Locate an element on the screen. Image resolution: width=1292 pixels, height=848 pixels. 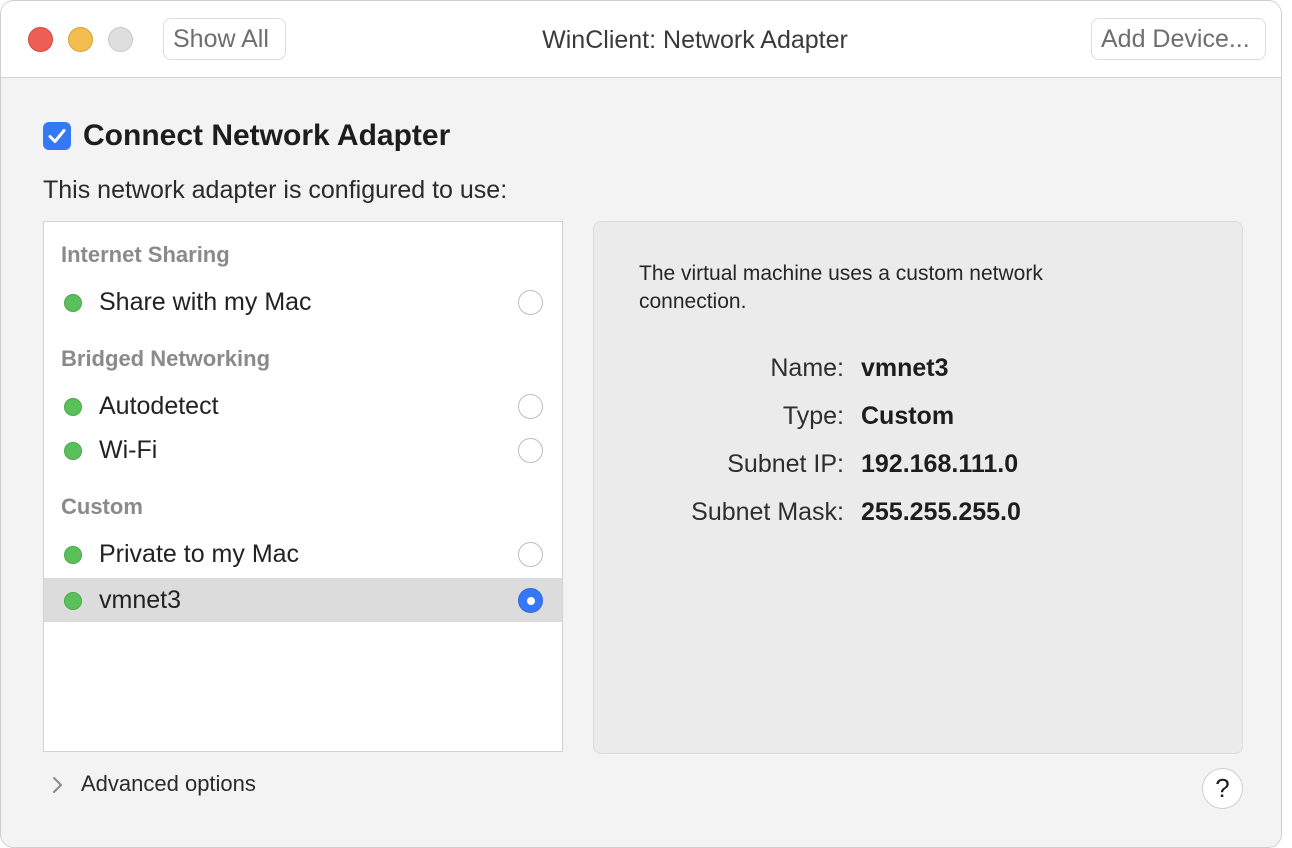
field-value-subnet-ip: 192.168.111.0 is located at coordinates (940, 464).